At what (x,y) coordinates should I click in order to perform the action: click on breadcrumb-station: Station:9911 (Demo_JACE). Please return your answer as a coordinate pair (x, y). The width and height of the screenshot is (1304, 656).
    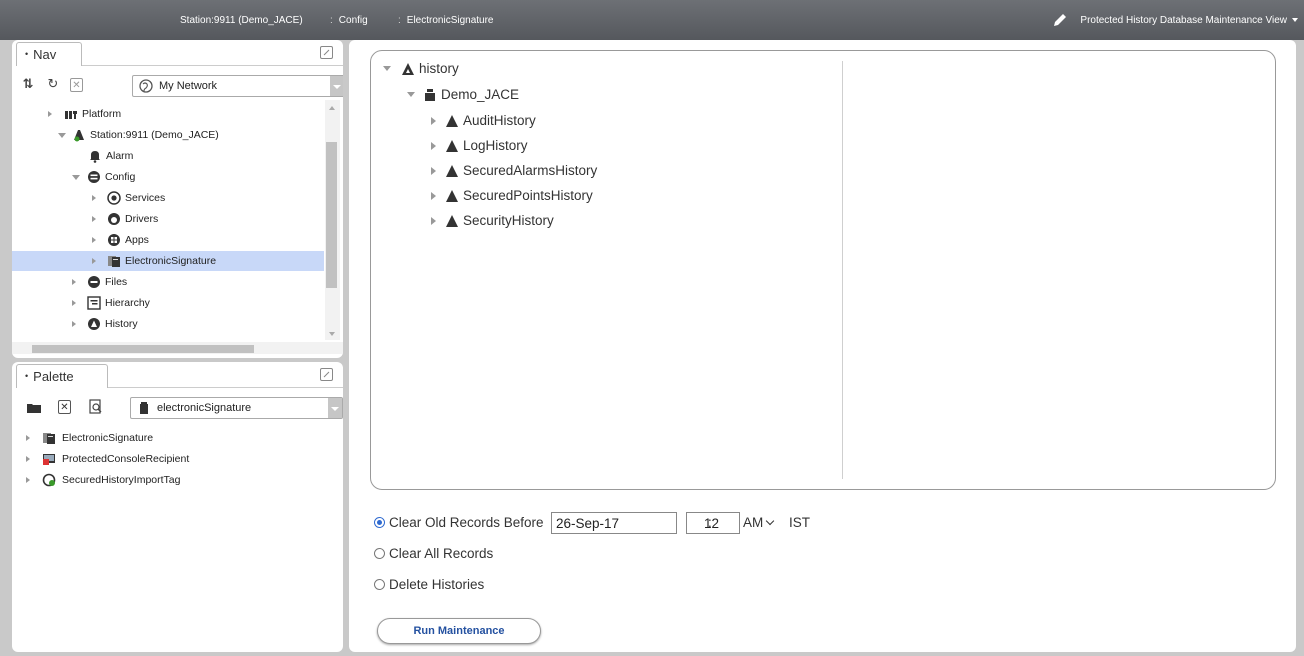
    Looking at the image, I should click on (241, 20).